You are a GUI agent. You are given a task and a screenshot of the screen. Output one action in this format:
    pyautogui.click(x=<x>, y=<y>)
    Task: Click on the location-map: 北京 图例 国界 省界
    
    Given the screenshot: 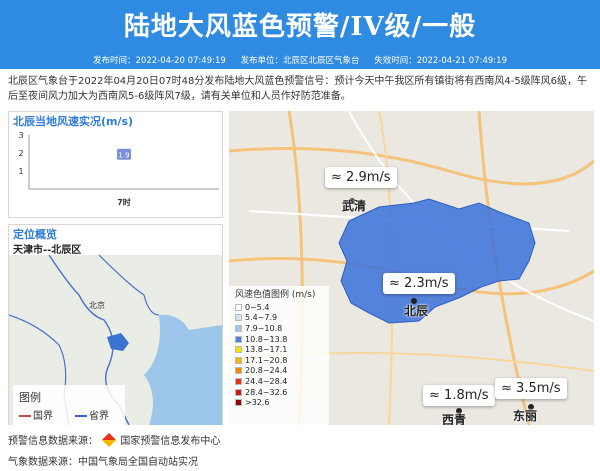 What is the action you would take?
    pyautogui.click(x=115, y=340)
    